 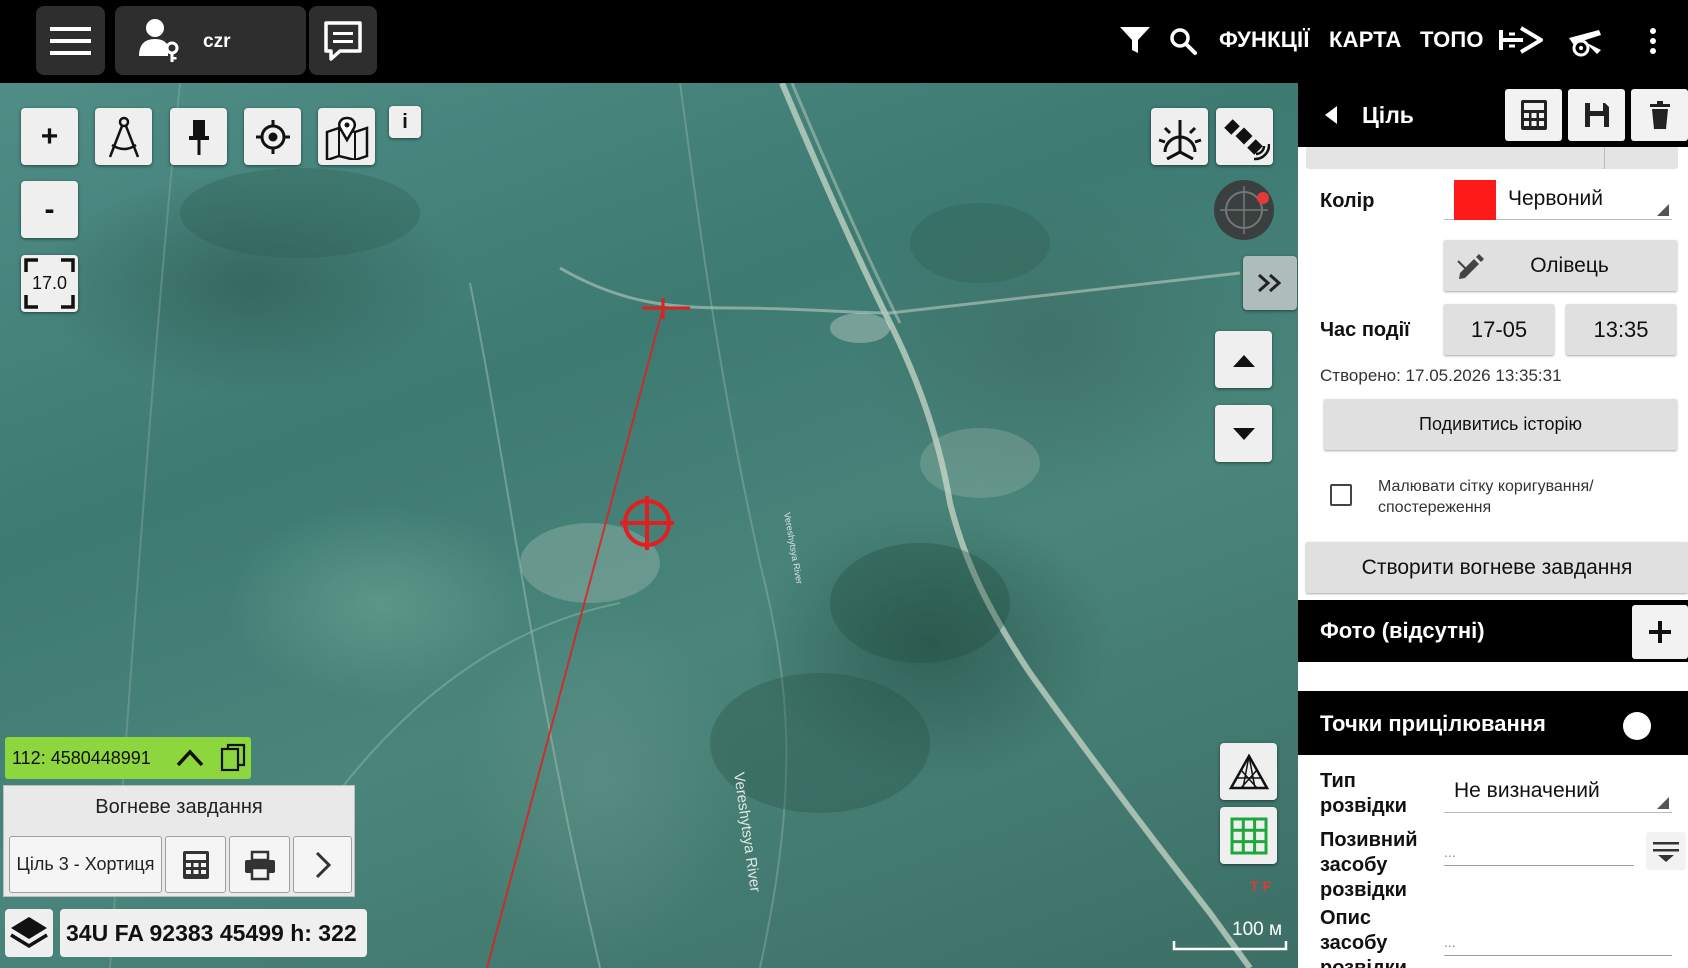 I want to click on artillery-icon, so click(x=1586, y=41).